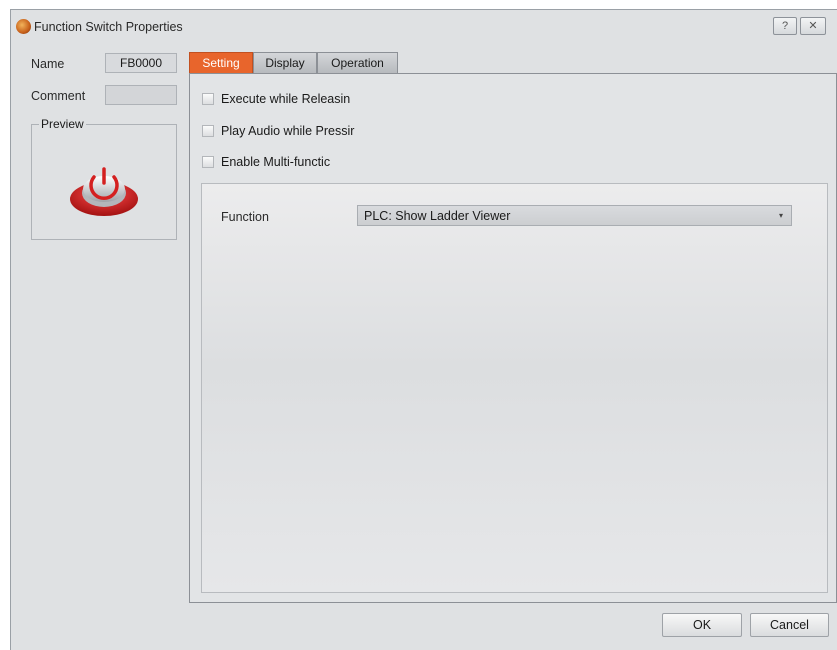 This screenshot has width=837, height=650. Describe the element at coordinates (813, 26) in the screenshot. I see `close-button: ✕` at that location.